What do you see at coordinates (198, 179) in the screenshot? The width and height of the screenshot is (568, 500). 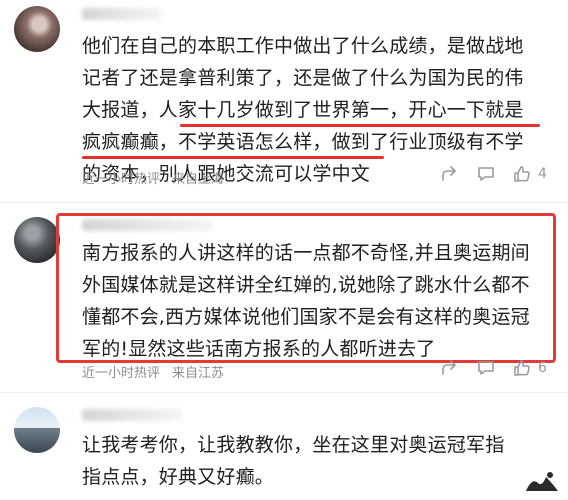 I see `comment-location: 来自上海` at bounding box center [198, 179].